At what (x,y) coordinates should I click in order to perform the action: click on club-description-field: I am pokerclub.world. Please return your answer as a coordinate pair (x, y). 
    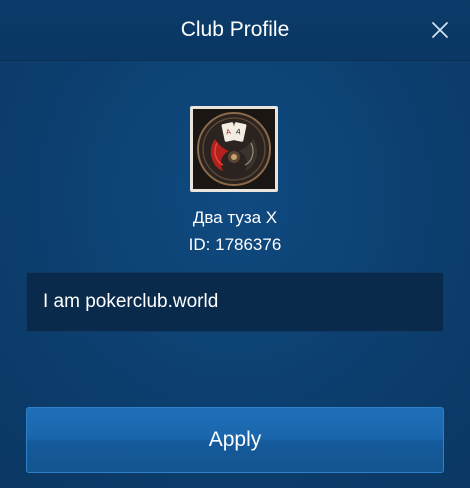
    Looking at the image, I should click on (235, 302).